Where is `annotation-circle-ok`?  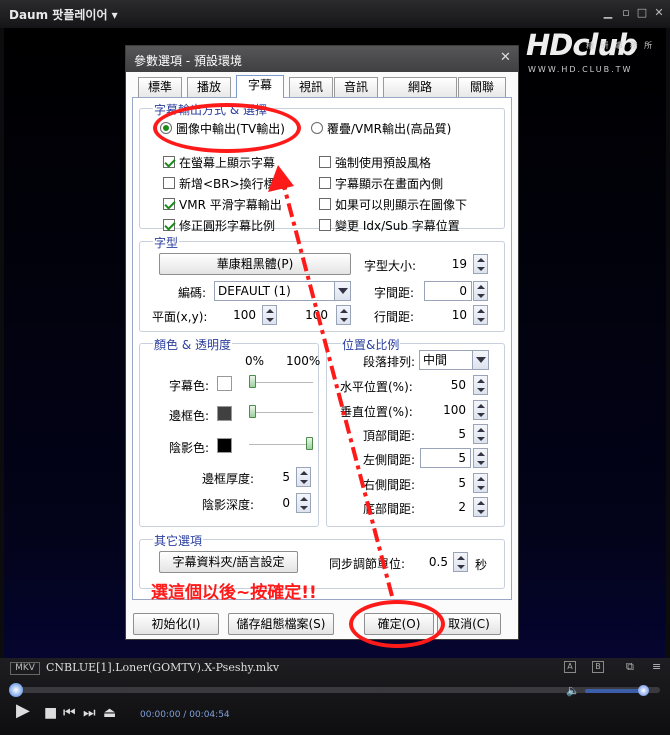
annotation-circle-ok is located at coordinates (397, 624).